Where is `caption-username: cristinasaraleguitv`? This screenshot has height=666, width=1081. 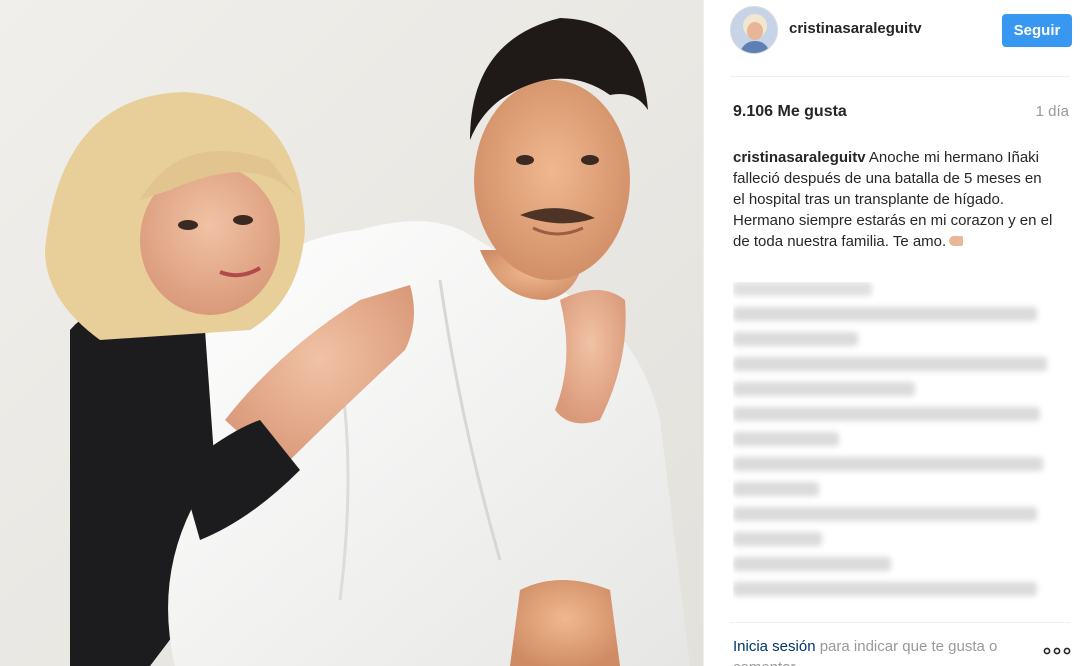
caption-username: cristinasaraleguitv is located at coordinates (799, 157).